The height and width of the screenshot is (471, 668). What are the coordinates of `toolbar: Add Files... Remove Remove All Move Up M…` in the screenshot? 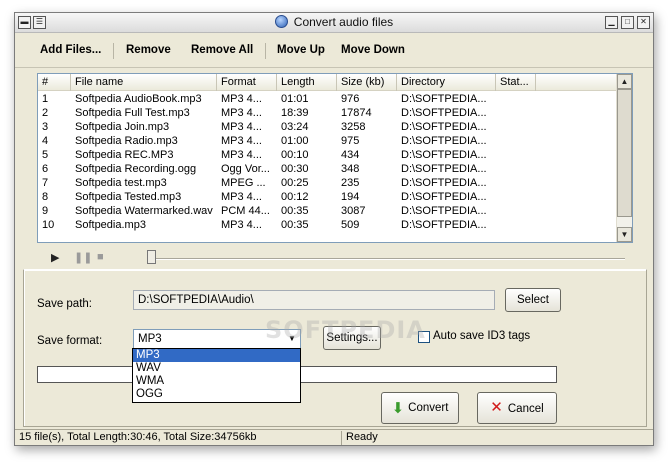 It's located at (334, 51).